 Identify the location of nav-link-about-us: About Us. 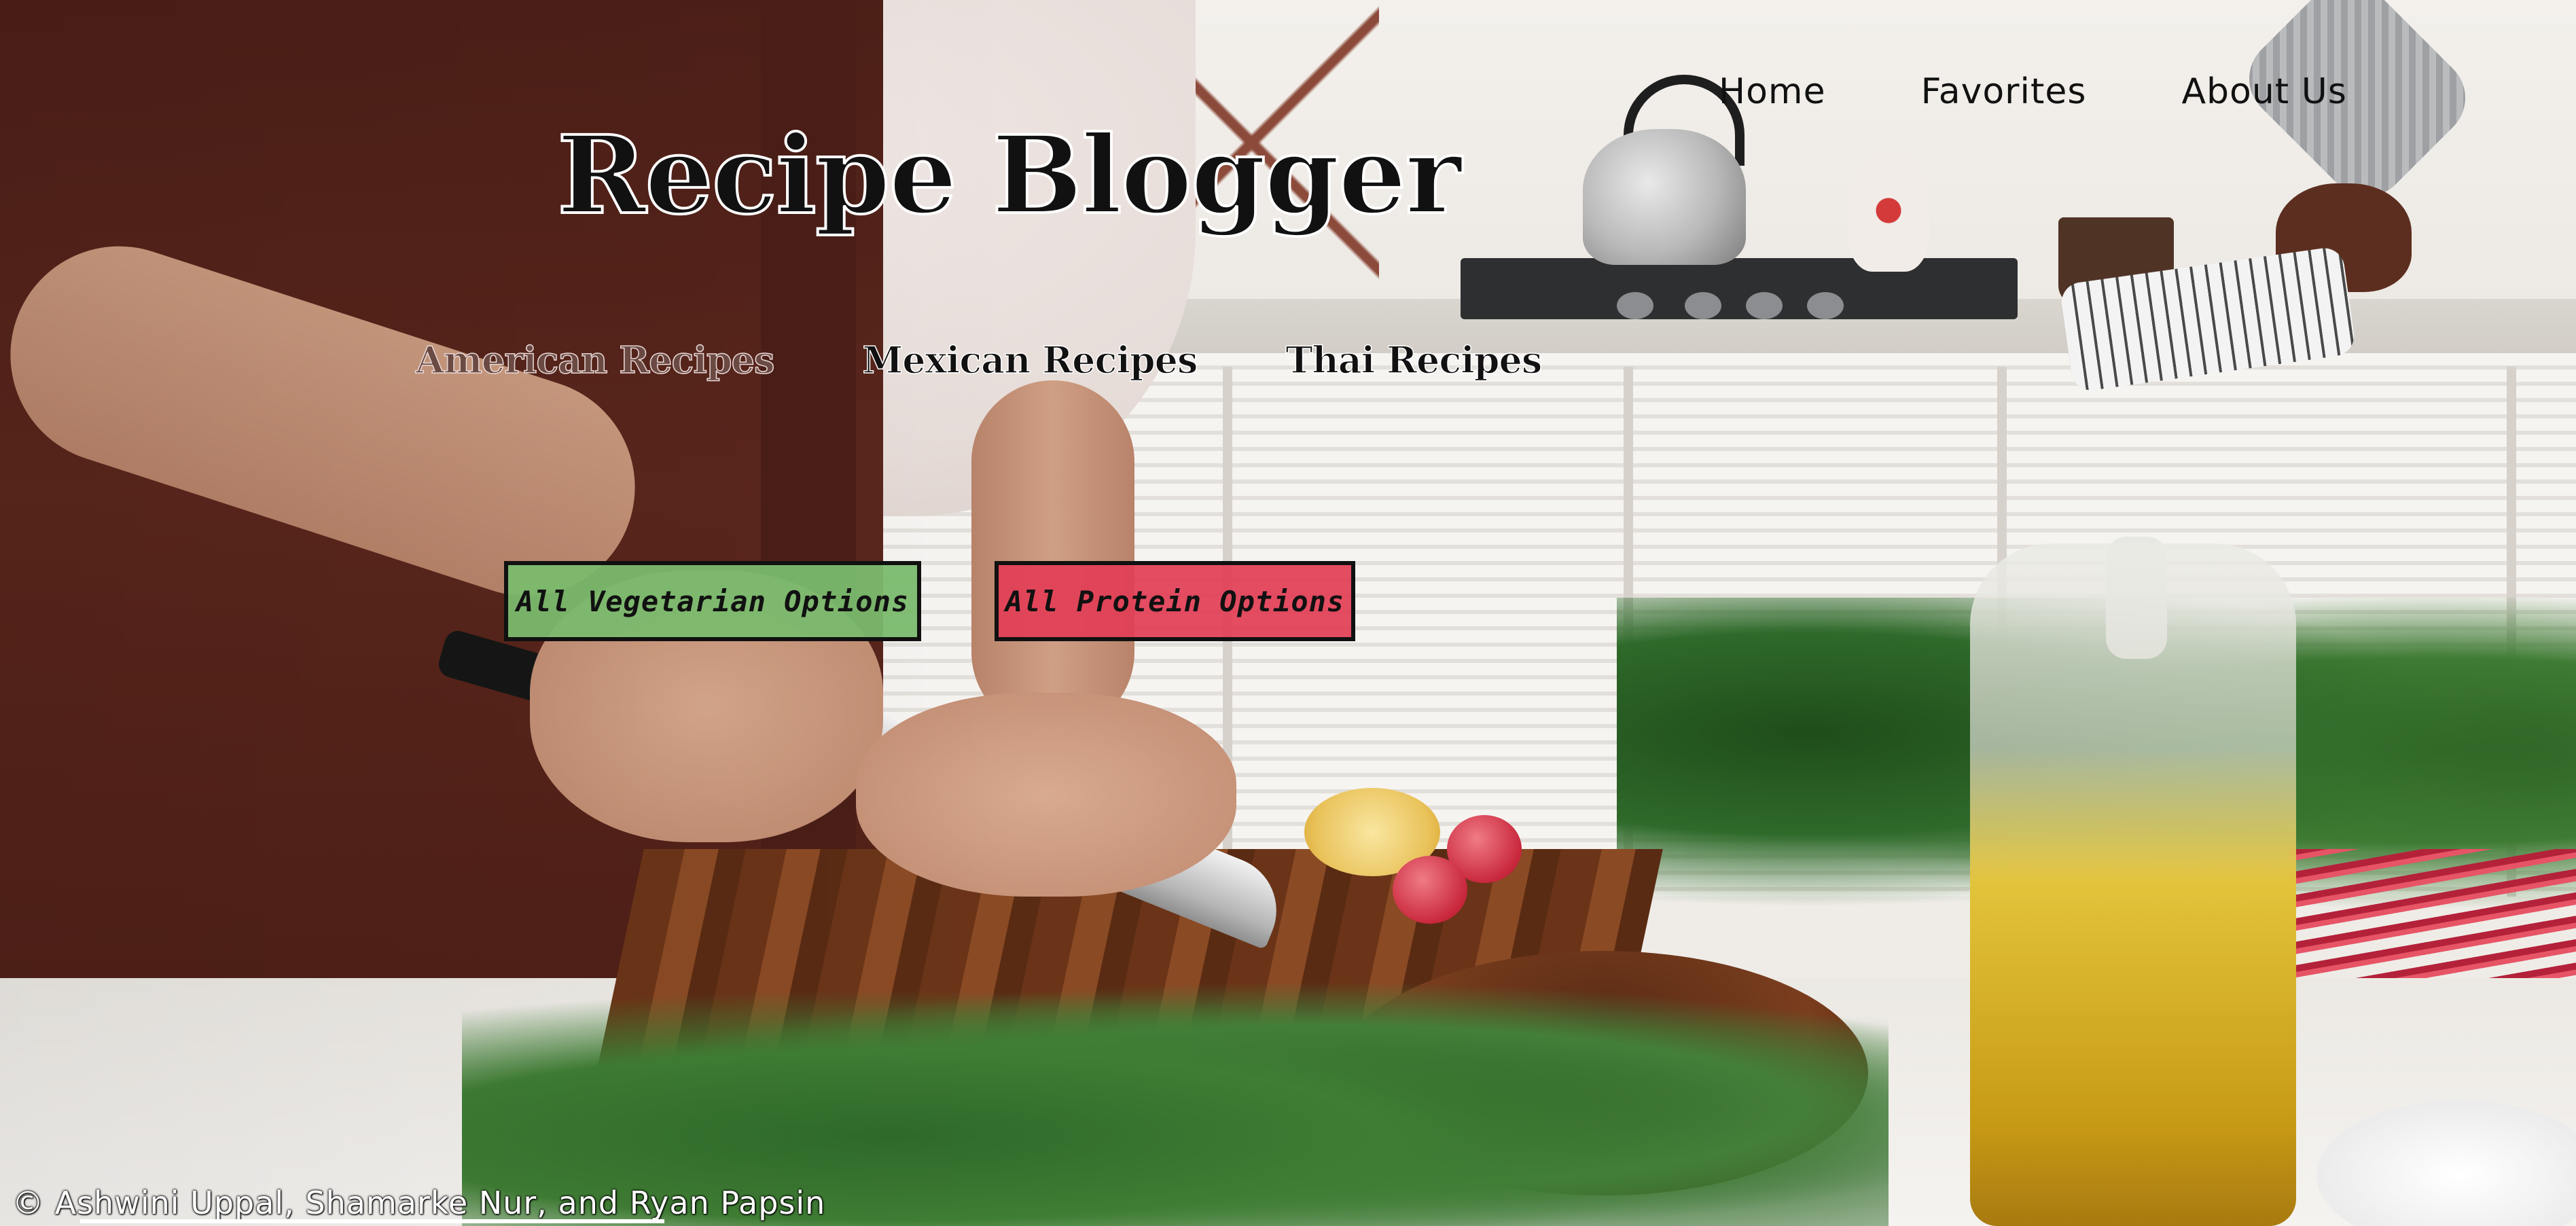
(2263, 92).